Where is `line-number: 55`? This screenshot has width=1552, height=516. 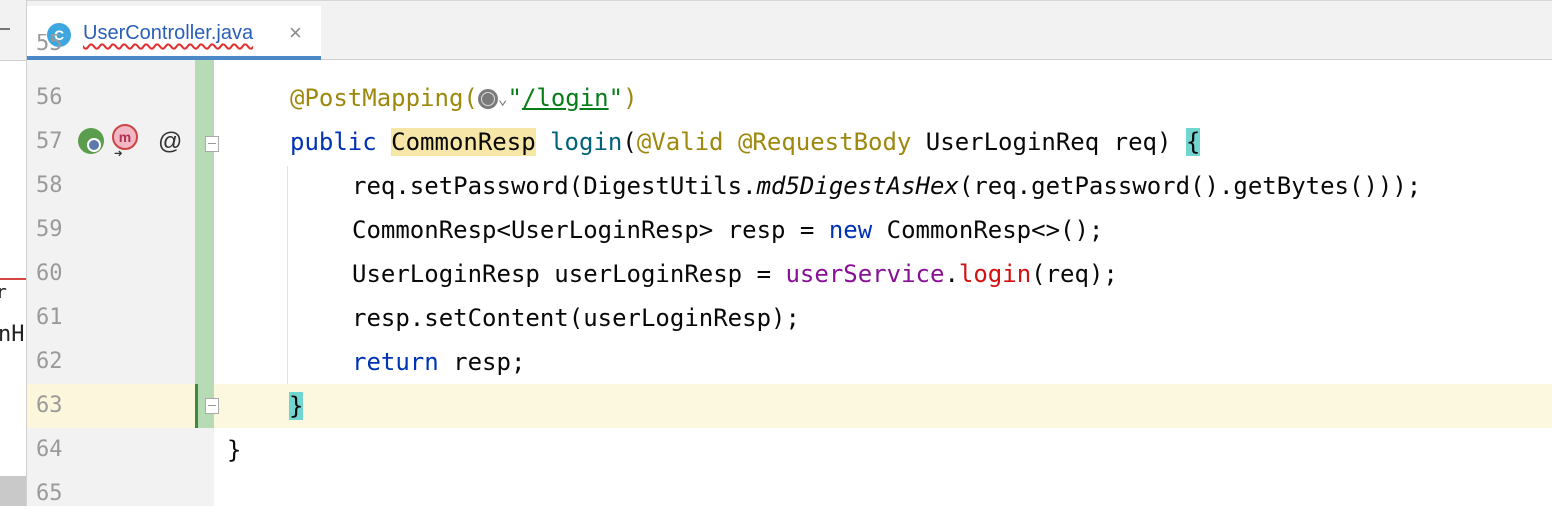
line-number: 55 is located at coordinates (56, 47).